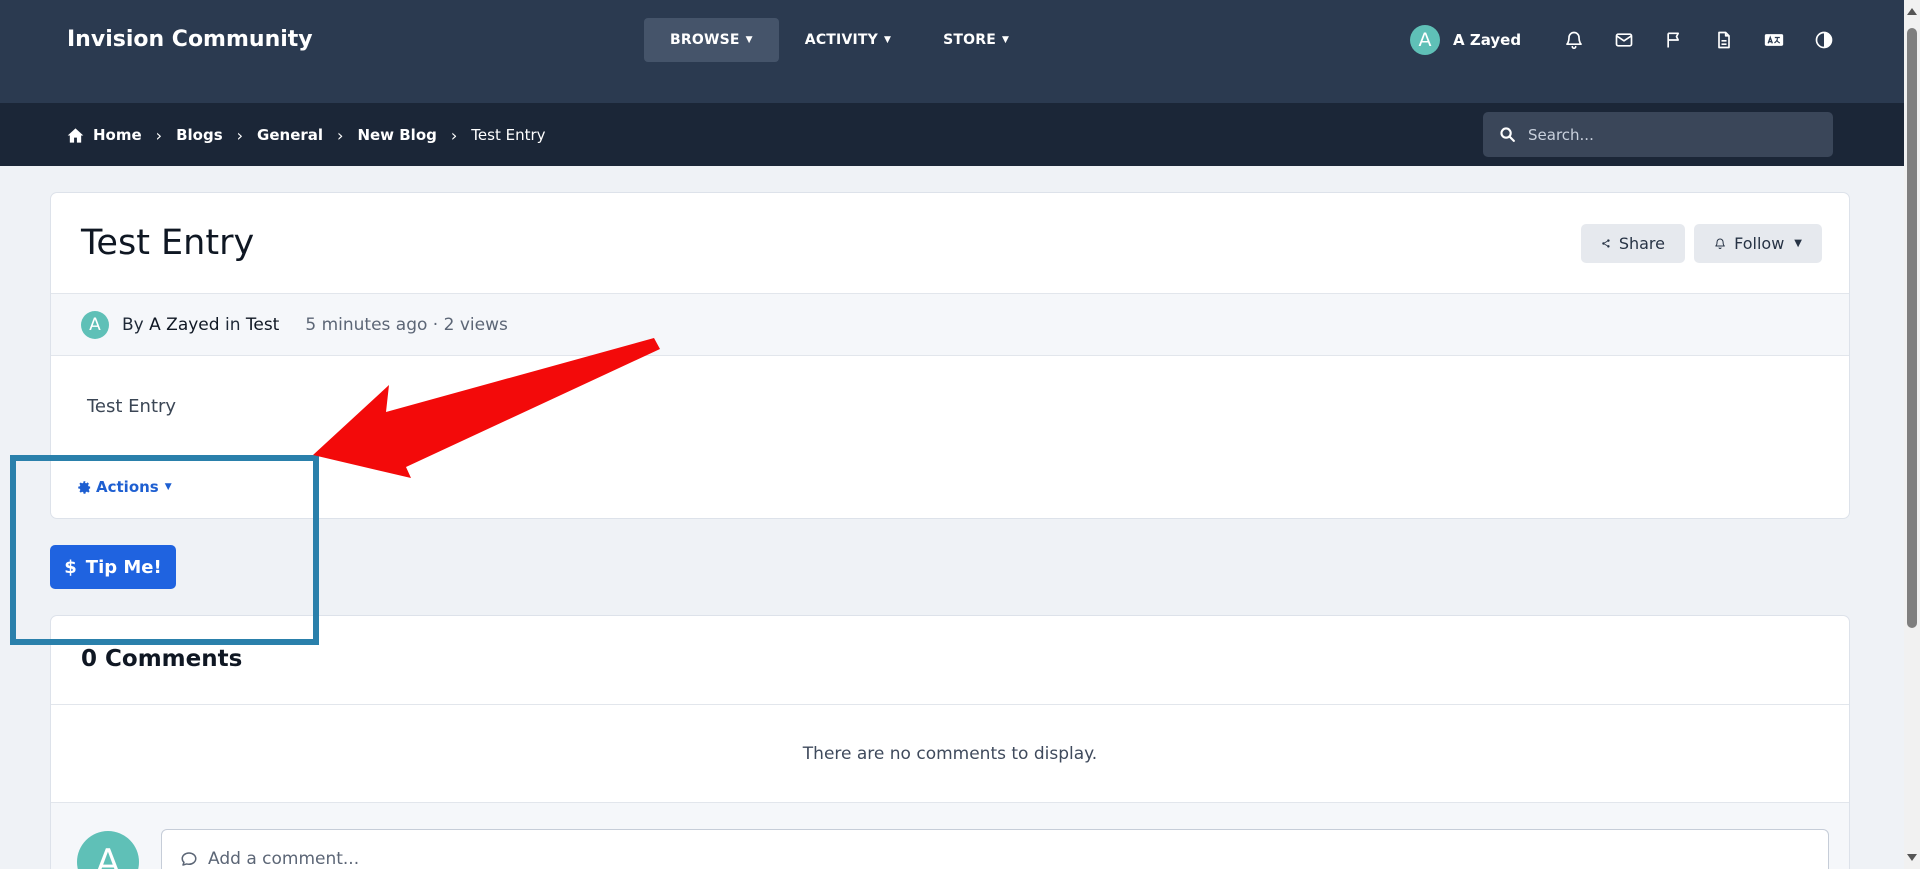 This screenshot has width=1920, height=869. What do you see at coordinates (168, 243) in the screenshot?
I see `entry-title: Test Entry` at bounding box center [168, 243].